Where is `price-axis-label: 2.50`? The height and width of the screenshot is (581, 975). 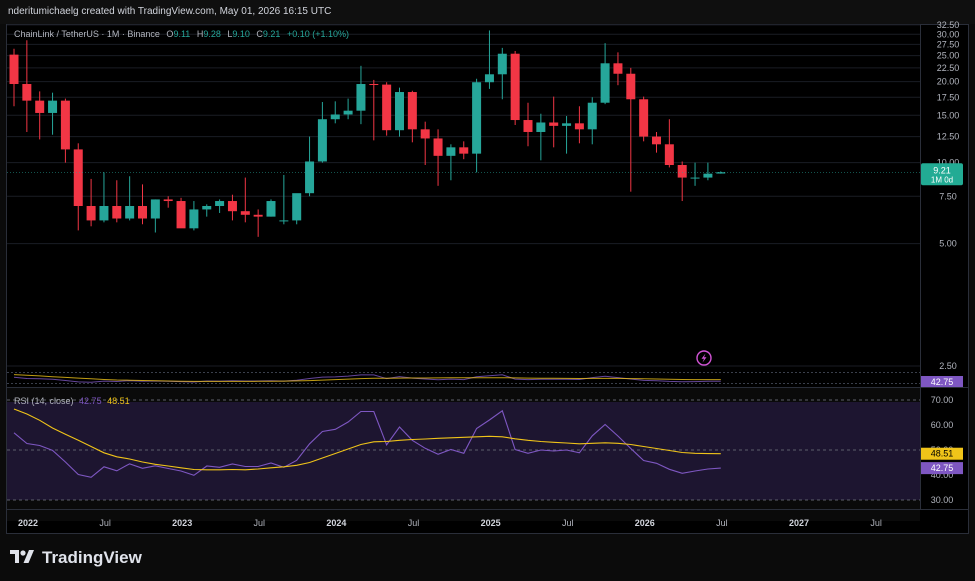
price-axis-label: 2.50 is located at coordinates (948, 366).